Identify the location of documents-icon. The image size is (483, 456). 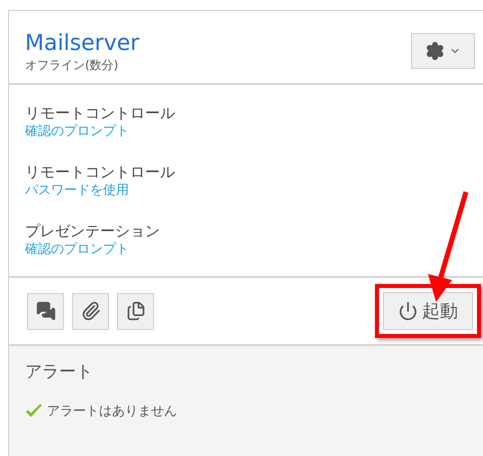
(136, 311).